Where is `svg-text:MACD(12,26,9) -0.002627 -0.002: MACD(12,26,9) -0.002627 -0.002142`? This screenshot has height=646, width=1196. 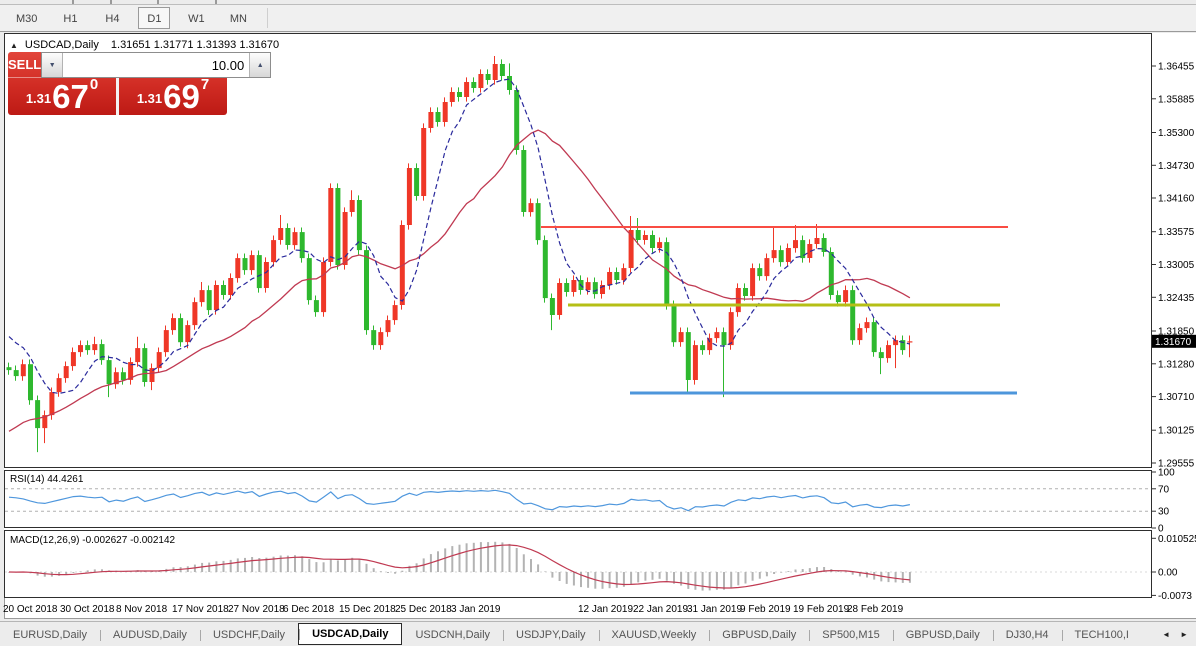
svg-text:MACD(12,26,9) -0.002627 -0.002: MACD(12,26,9) -0.002627 -0.002142 is located at coordinates (93, 540).